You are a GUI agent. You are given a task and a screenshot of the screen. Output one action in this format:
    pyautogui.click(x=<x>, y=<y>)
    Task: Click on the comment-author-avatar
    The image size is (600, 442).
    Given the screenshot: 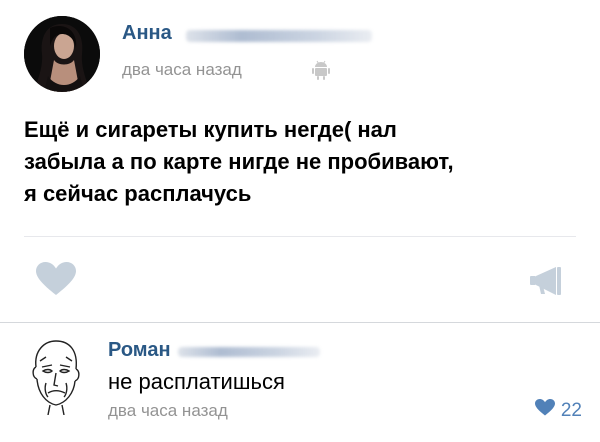 What is the action you would take?
    pyautogui.click(x=55, y=376)
    